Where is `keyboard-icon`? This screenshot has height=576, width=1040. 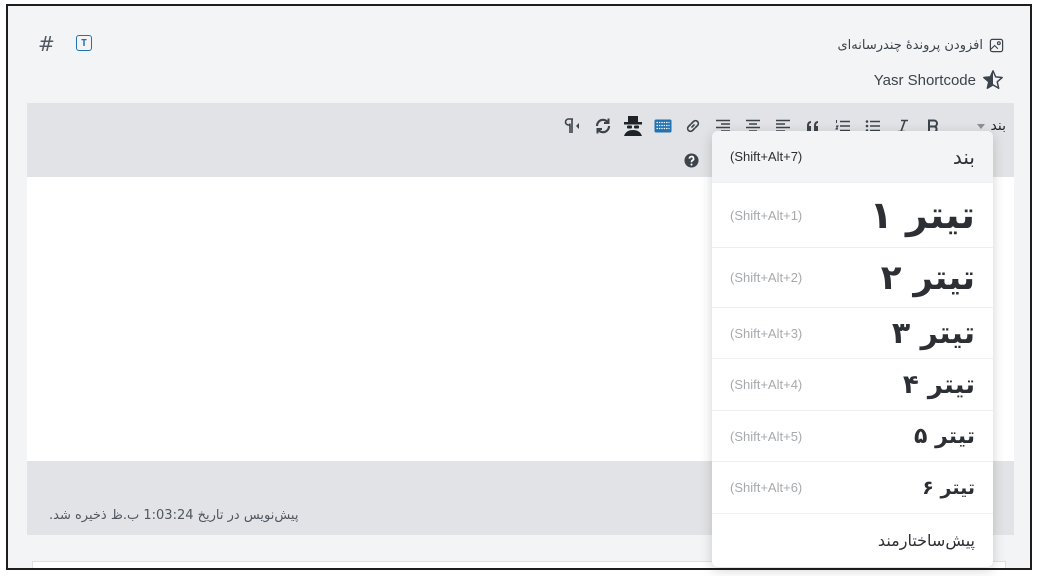 keyboard-icon is located at coordinates (663, 126).